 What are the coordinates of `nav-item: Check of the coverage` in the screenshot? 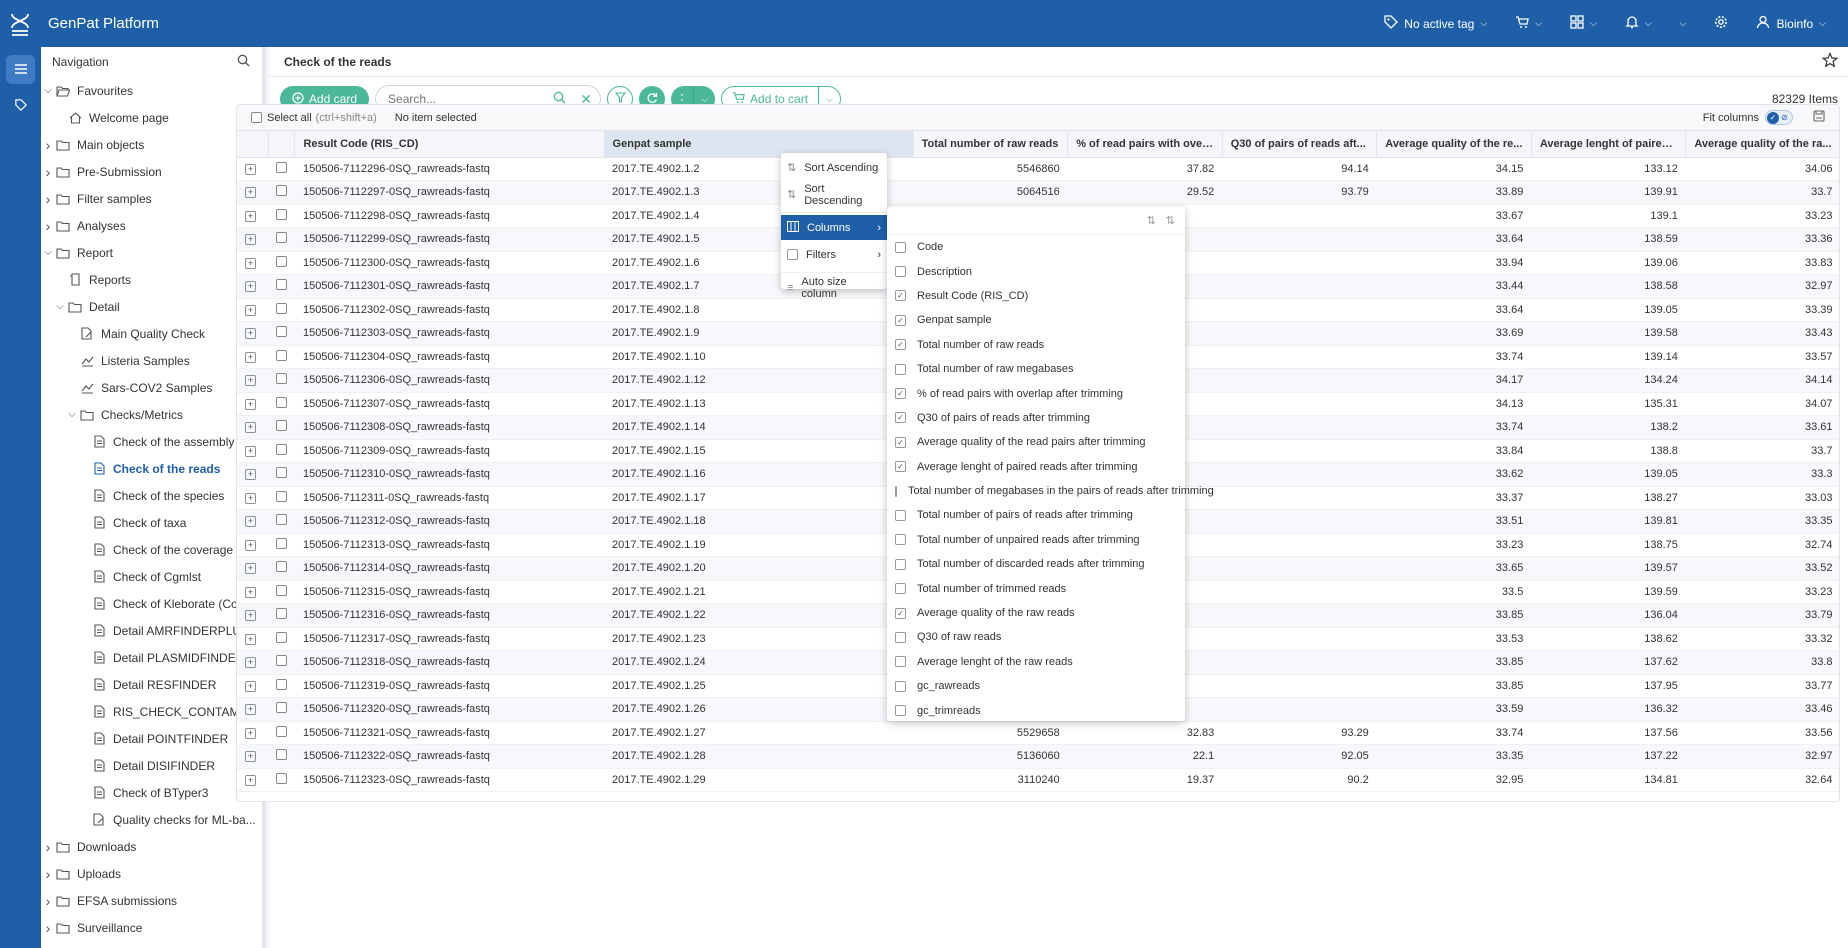 It's located at (151, 549).